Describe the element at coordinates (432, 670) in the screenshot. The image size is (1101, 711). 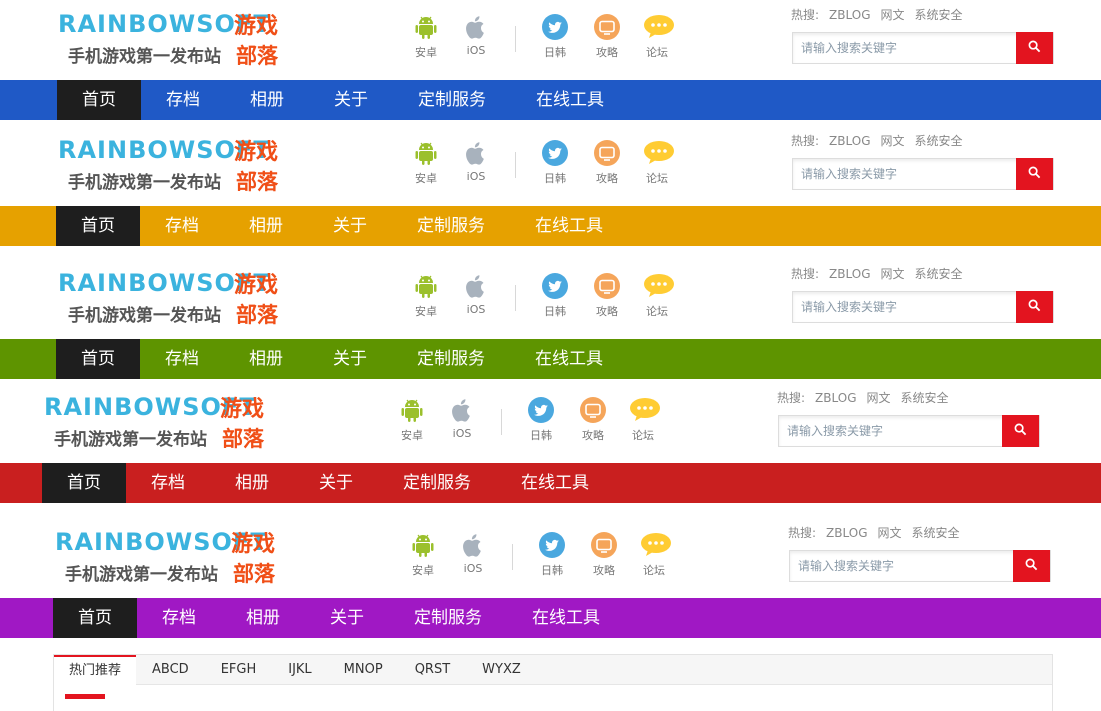
I see `tab-qrst: QRST` at that location.